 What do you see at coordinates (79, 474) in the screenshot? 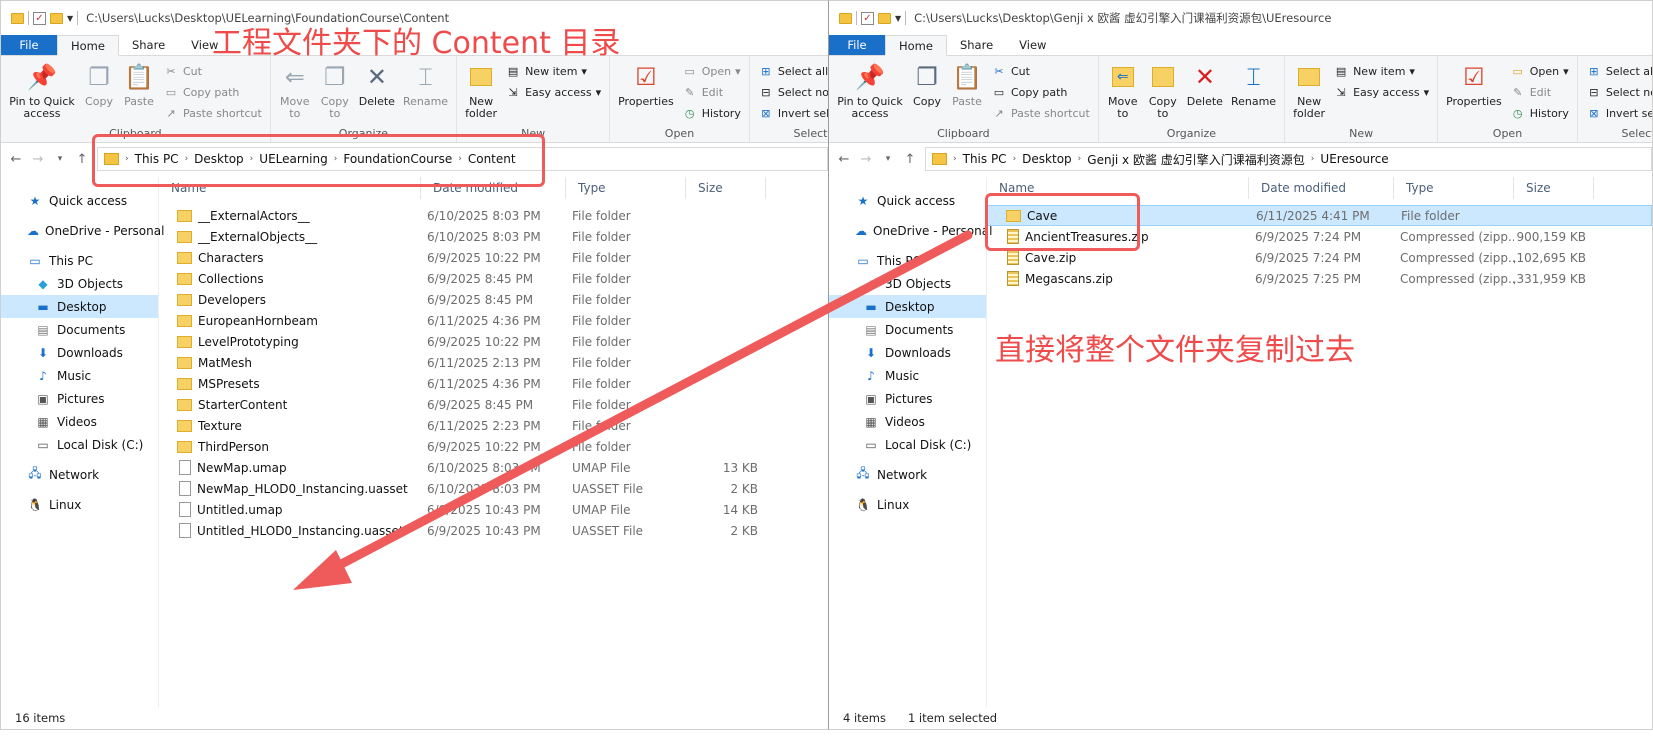
I see `nav-network: 🖧 Network` at bounding box center [79, 474].